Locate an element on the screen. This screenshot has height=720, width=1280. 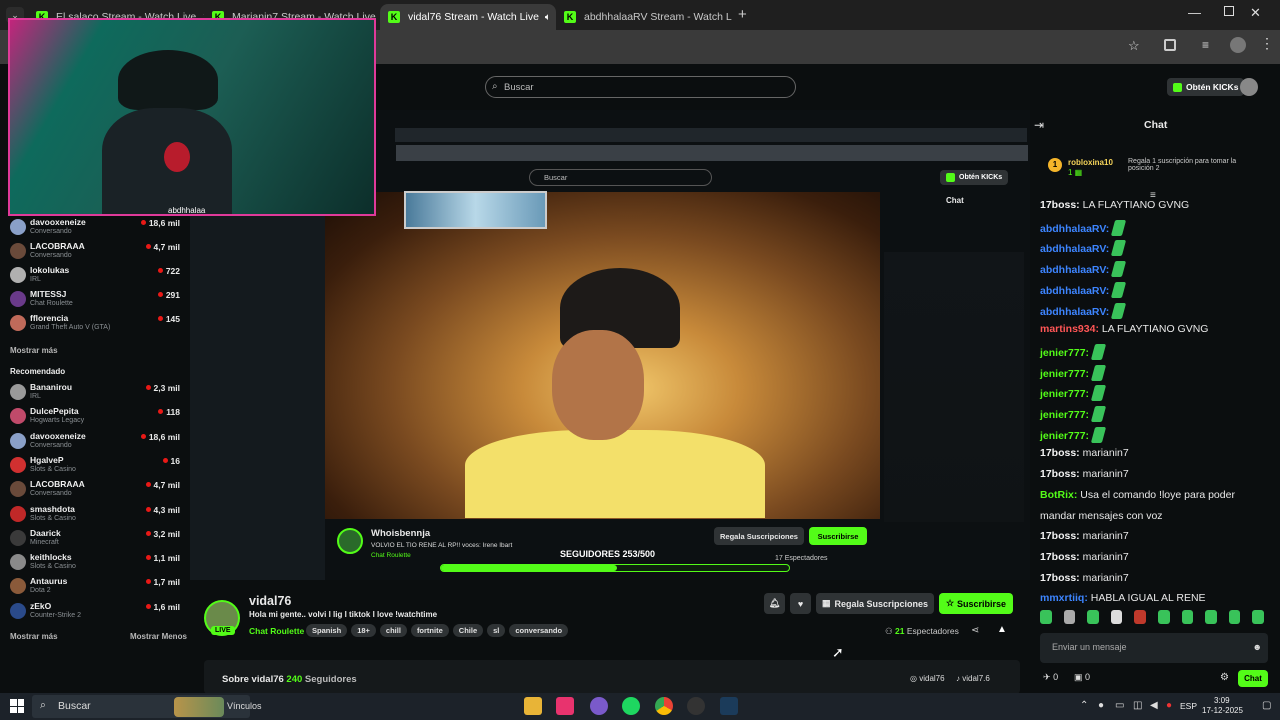
show-less-link: Mostrar Menos is located at coordinates (158, 636).